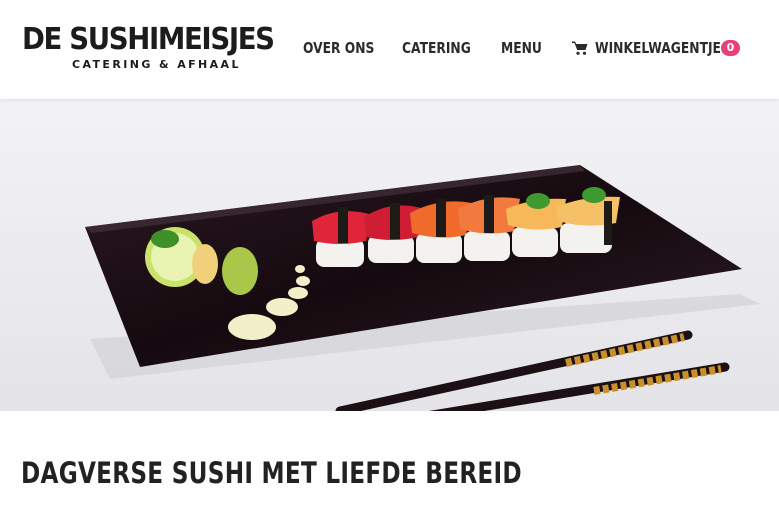 This screenshot has height=527, width=779. Describe the element at coordinates (436, 48) in the screenshot. I see `nav-item-catering: CATERING` at that location.